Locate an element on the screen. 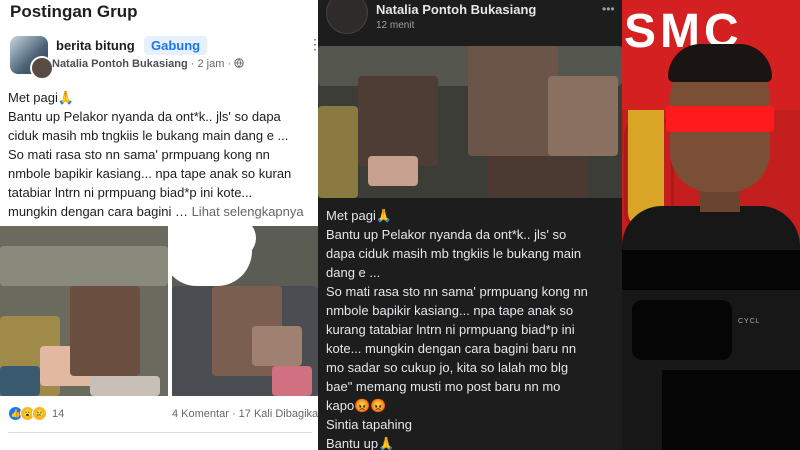 Image resolution: width=800 pixels, height=450 pixels. more-options-icon: ⋮ is located at coordinates (313, 44).